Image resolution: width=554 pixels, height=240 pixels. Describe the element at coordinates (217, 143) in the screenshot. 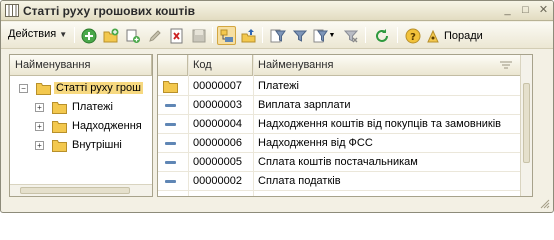

I see `row-code: 00000006` at that location.